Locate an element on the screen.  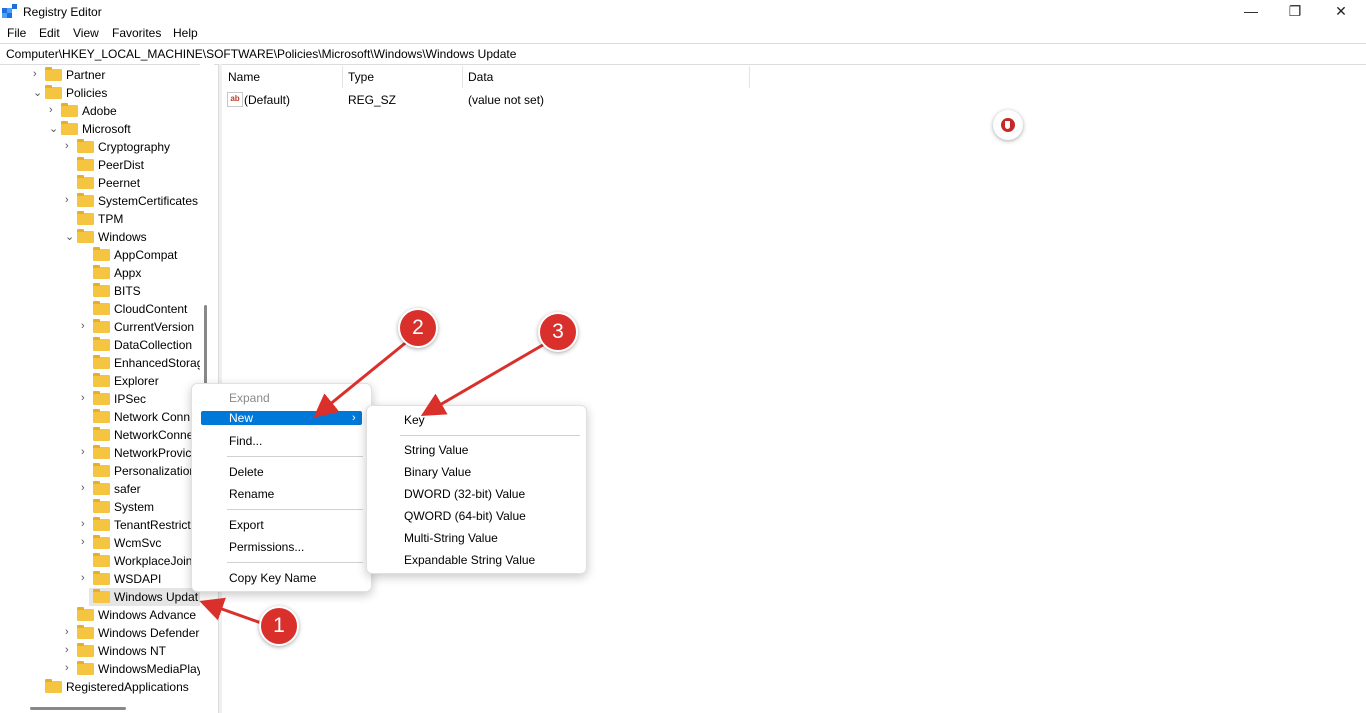
tree-item: ⌄ Policies is located at coordinates (101, 93).